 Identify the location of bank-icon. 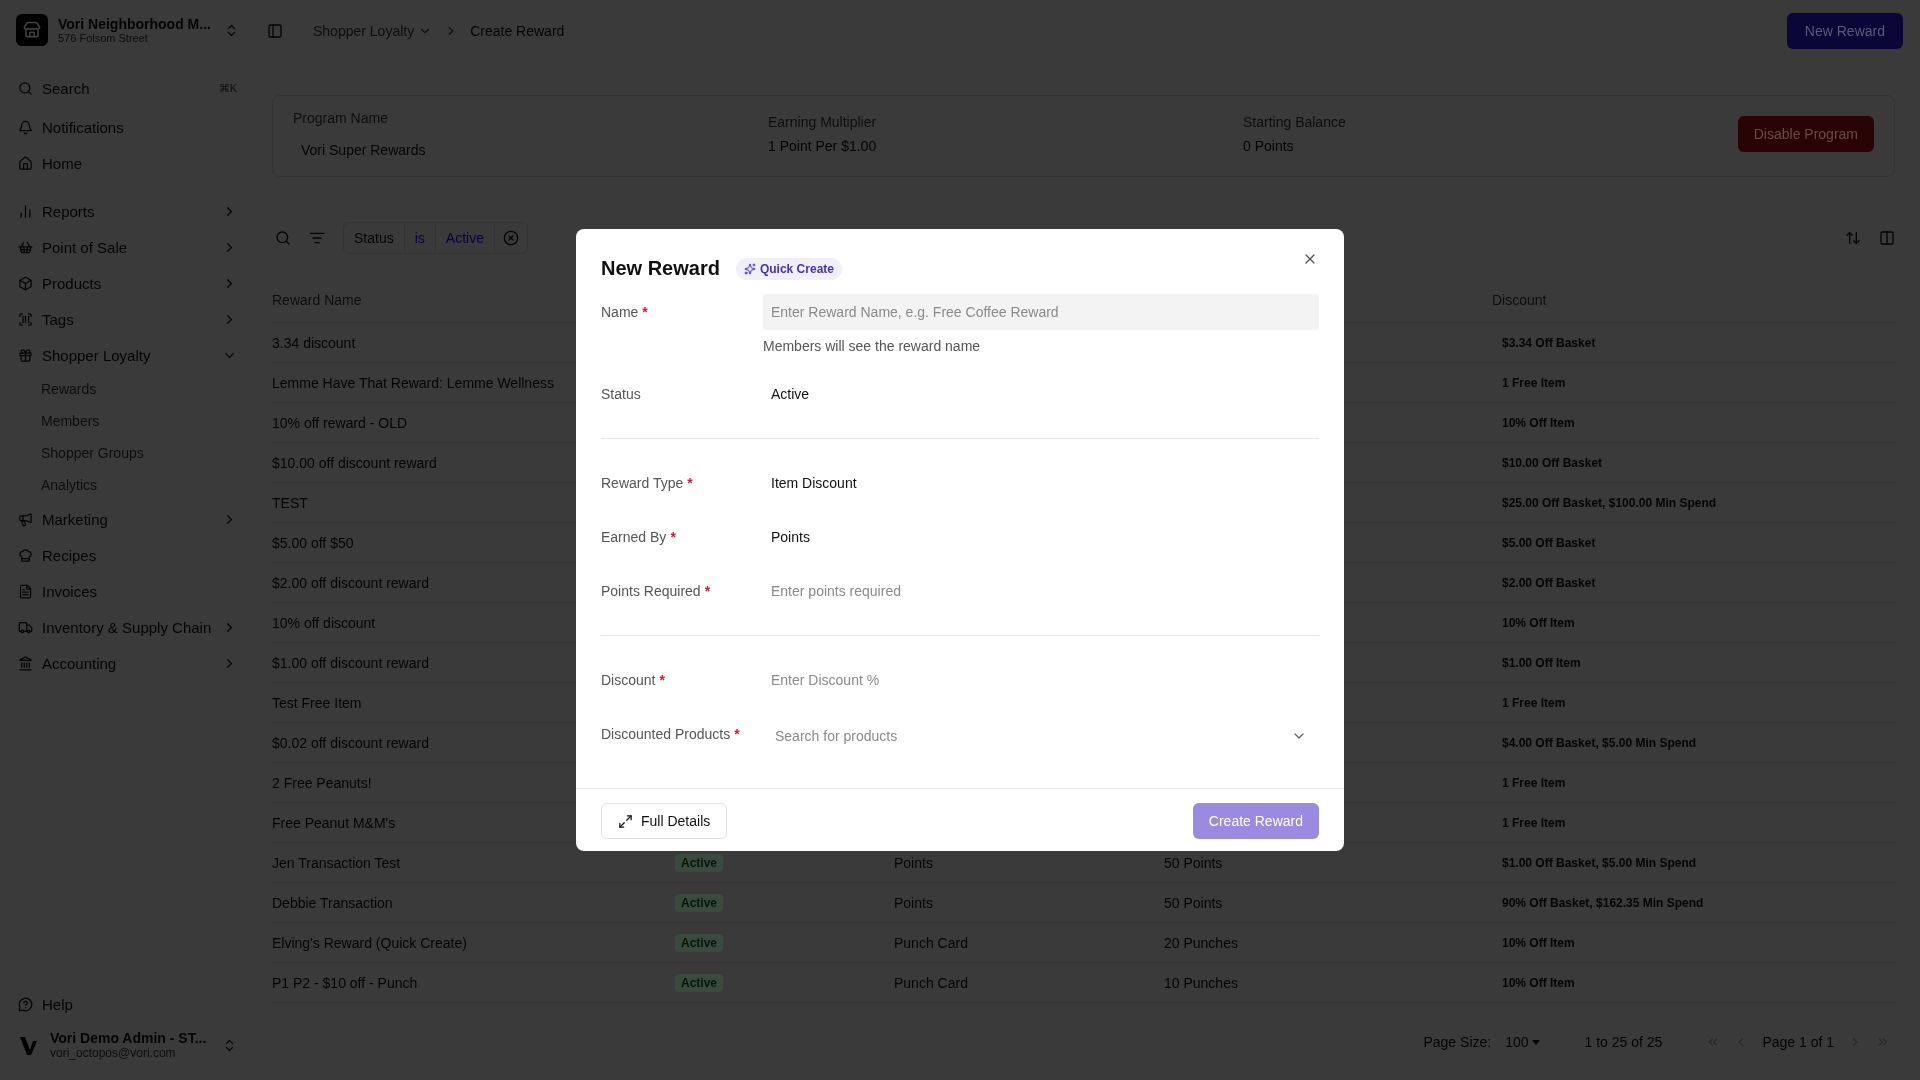
(25, 663).